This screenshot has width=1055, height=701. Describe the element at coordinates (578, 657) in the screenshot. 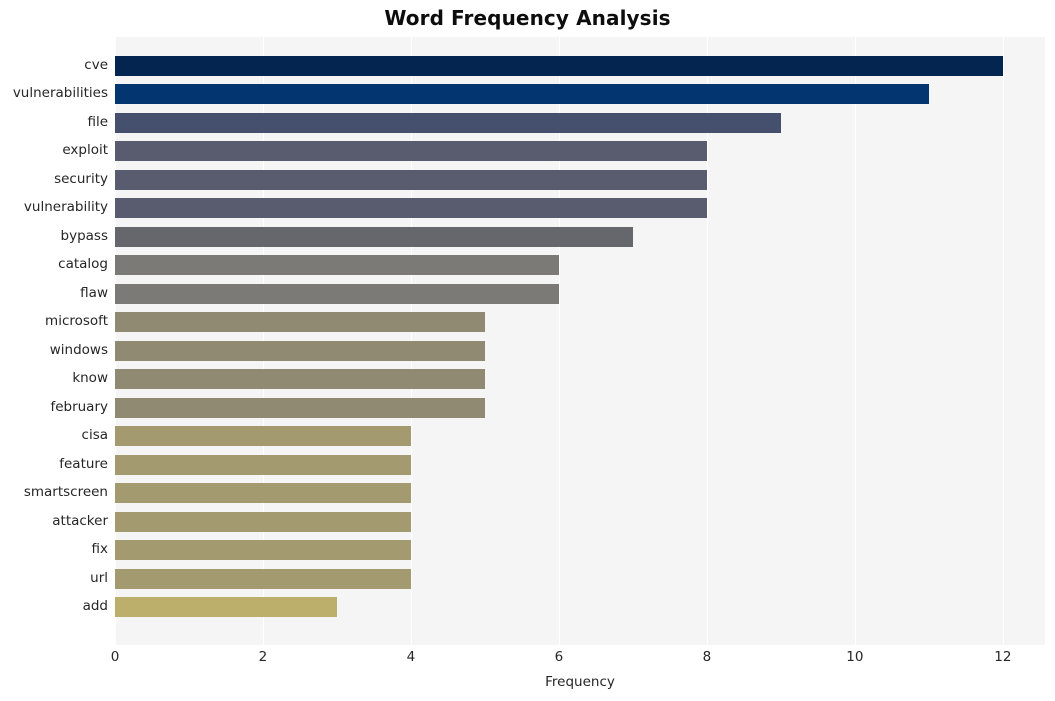

I see `x-axis-tick-labels: 0 2 4 6 8 10 12` at that location.